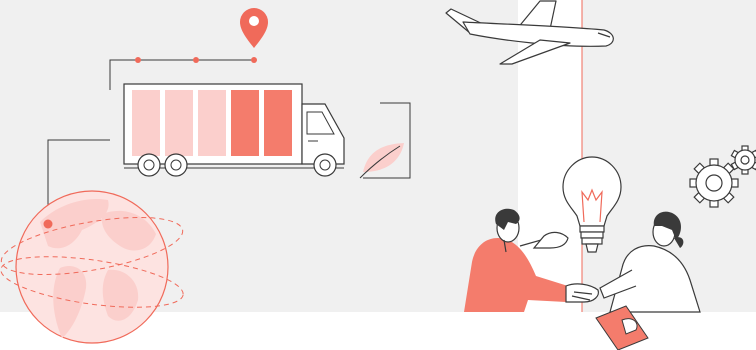 The height and width of the screenshot is (350, 756). I want to click on globe-location-dot, so click(48, 224).